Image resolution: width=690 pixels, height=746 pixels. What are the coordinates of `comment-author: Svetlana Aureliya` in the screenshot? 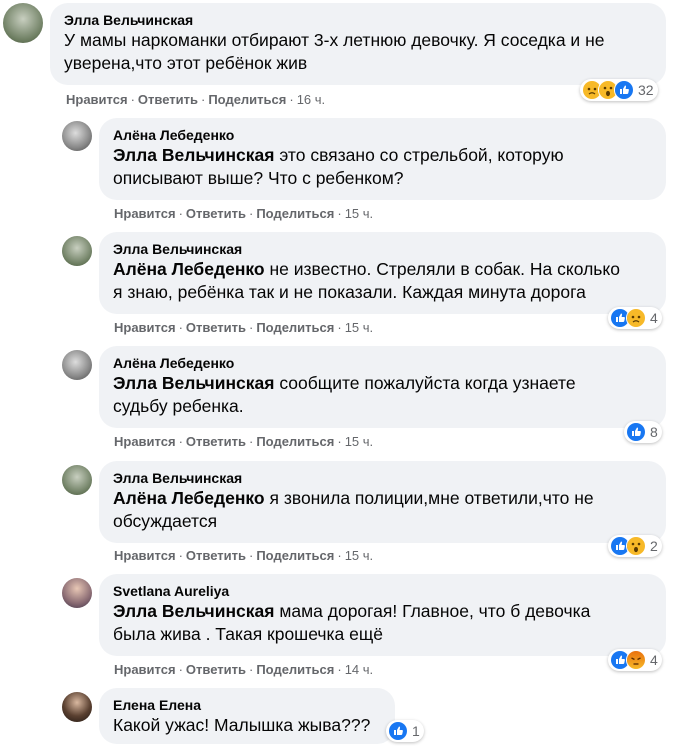 It's located at (382, 591).